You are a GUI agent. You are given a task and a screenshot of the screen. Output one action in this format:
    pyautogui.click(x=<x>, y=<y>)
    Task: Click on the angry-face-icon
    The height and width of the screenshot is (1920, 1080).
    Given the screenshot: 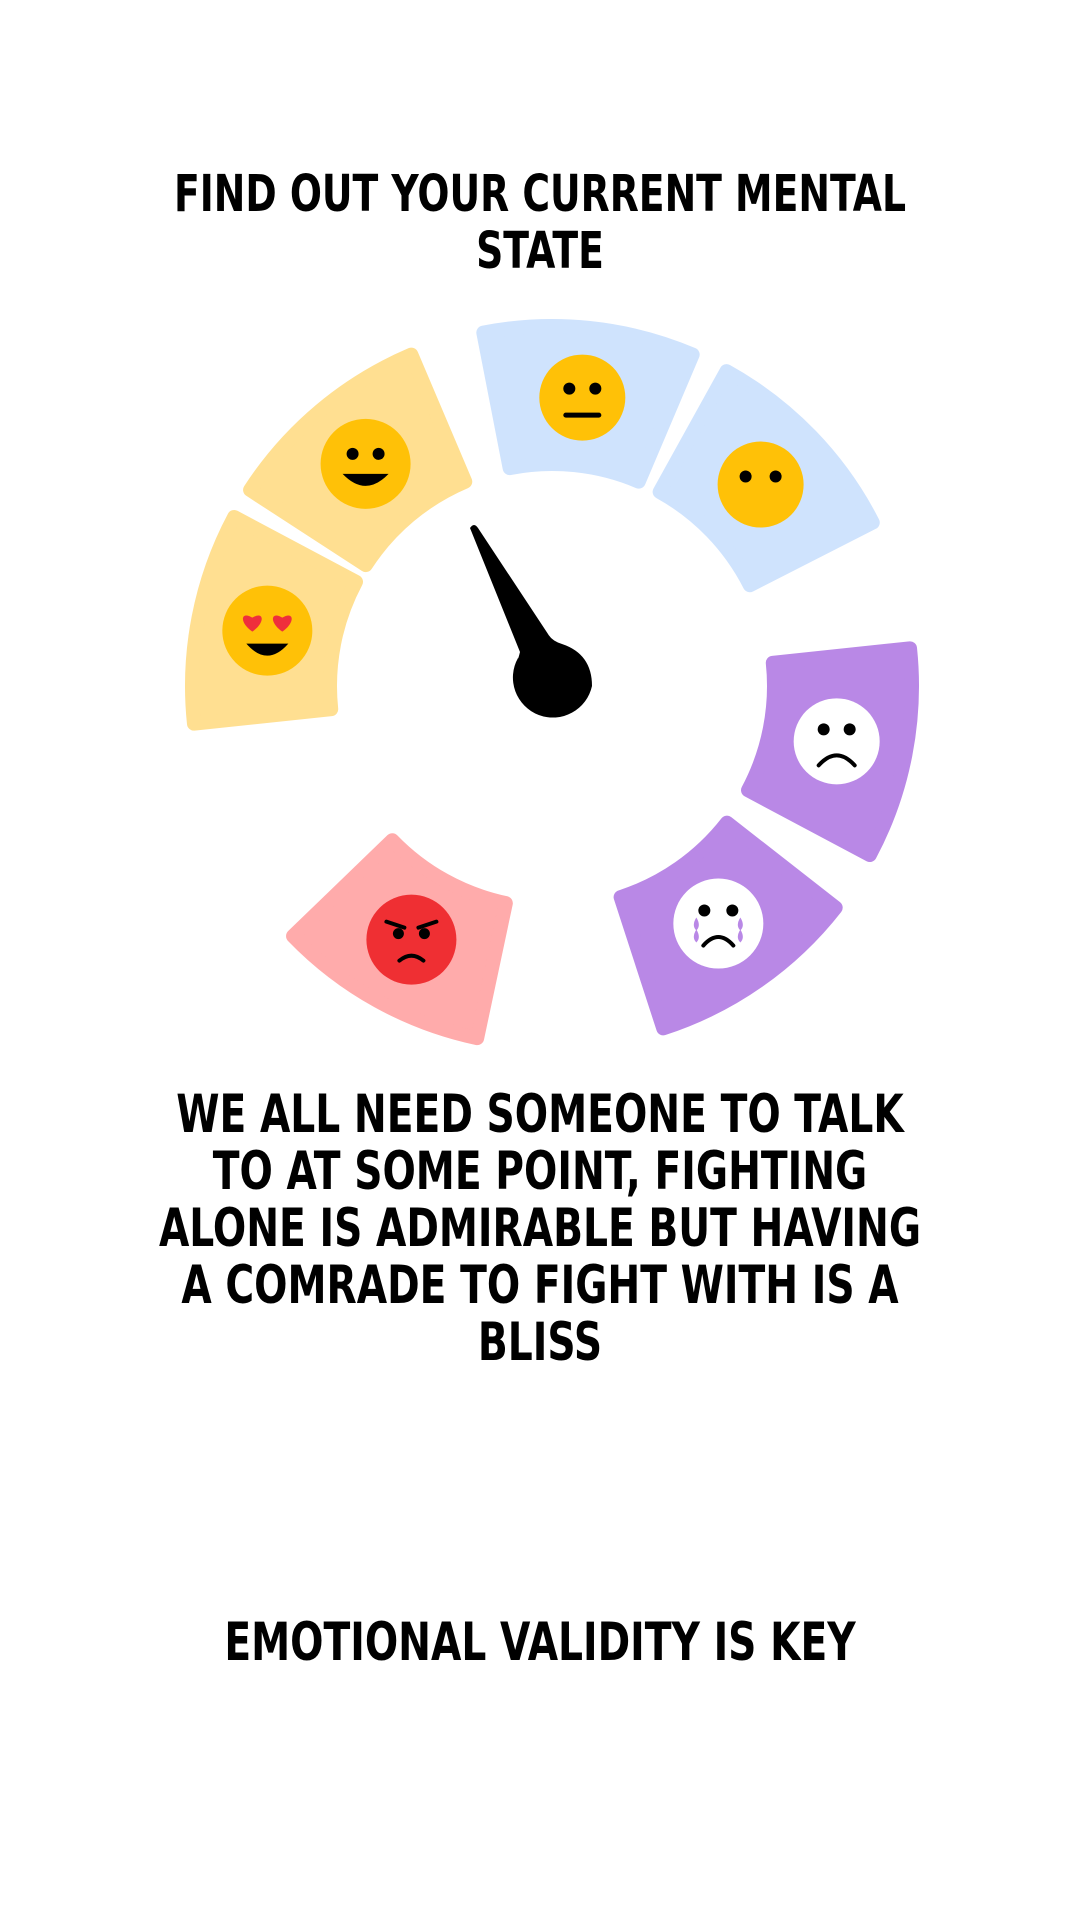 What is the action you would take?
    pyautogui.click(x=411, y=939)
    